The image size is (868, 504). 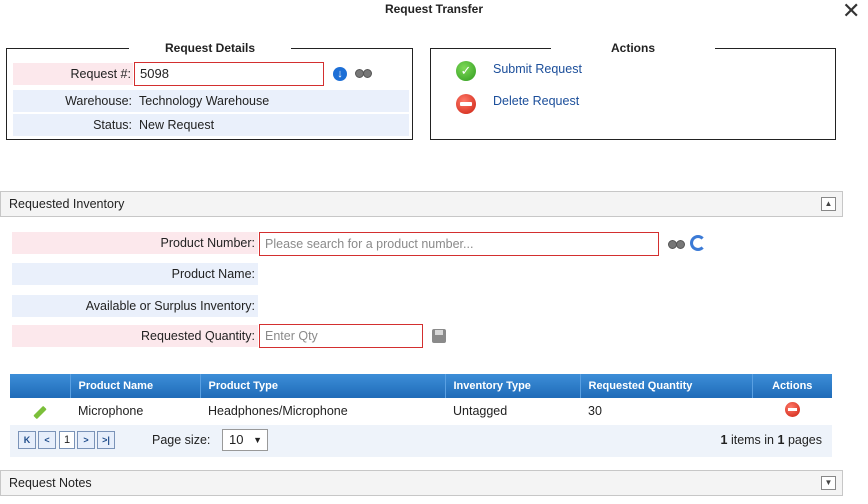 What do you see at coordinates (213, 274) in the screenshot?
I see `product-name-label: Product Name:` at bounding box center [213, 274].